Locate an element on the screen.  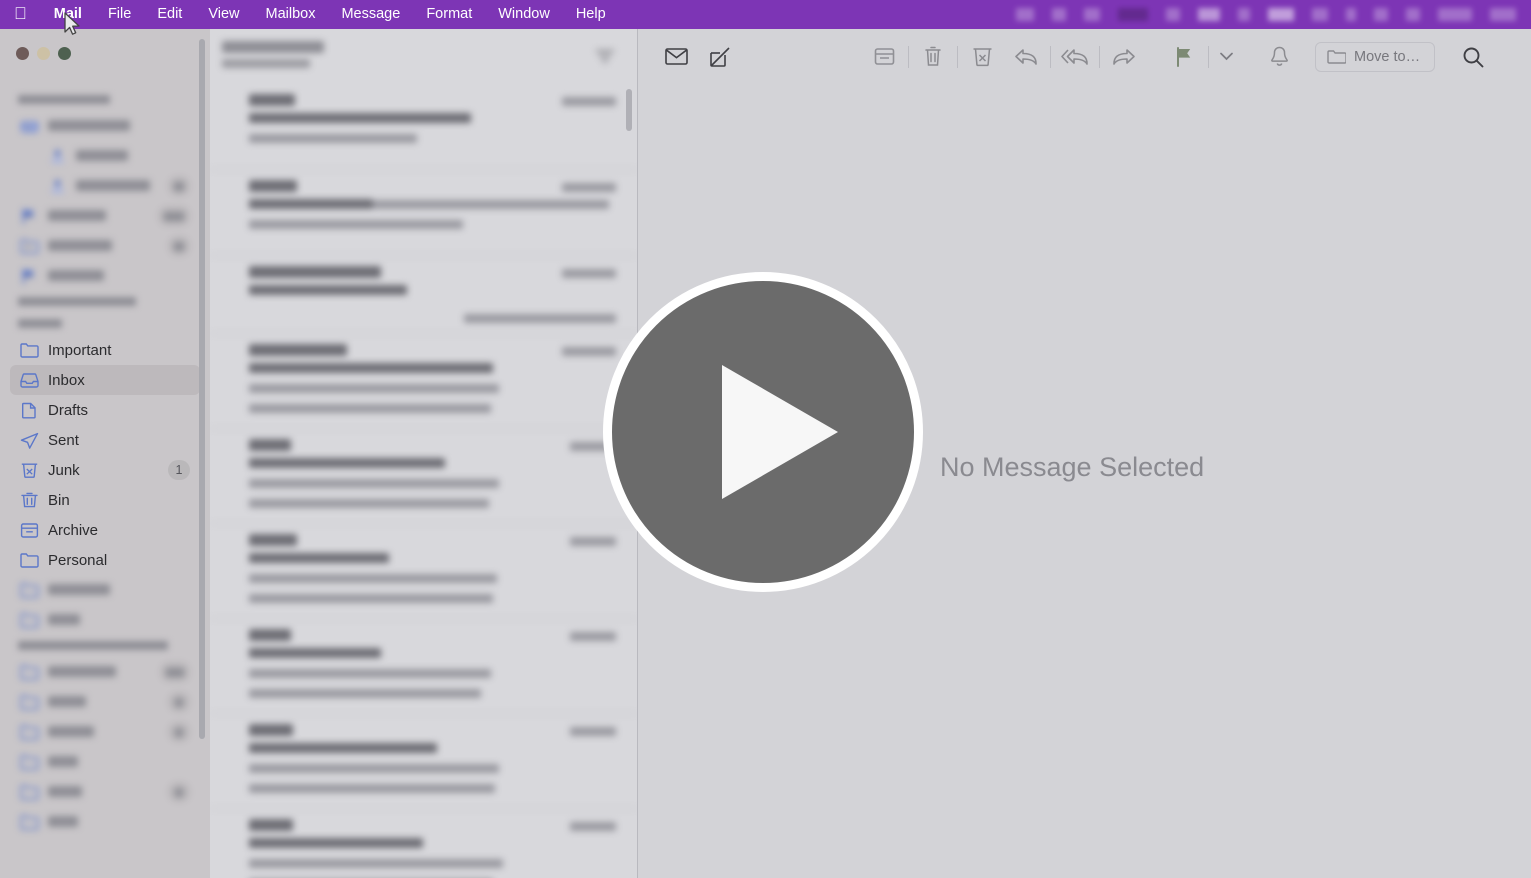
menu-item-help: Help is located at coordinates (591, 14).